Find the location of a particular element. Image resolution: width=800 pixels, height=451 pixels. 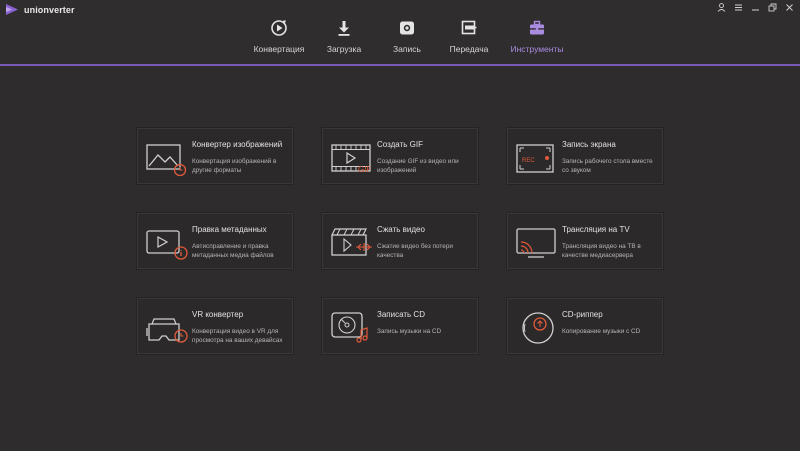

tab-convert: Конвертация is located at coordinates (279, 40).